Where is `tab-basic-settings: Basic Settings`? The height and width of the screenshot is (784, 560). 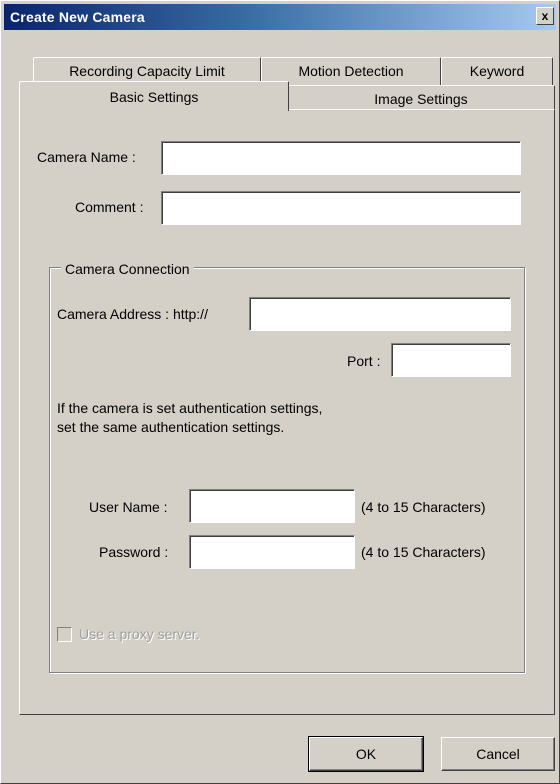
tab-basic-settings: Basic Settings is located at coordinates (154, 96).